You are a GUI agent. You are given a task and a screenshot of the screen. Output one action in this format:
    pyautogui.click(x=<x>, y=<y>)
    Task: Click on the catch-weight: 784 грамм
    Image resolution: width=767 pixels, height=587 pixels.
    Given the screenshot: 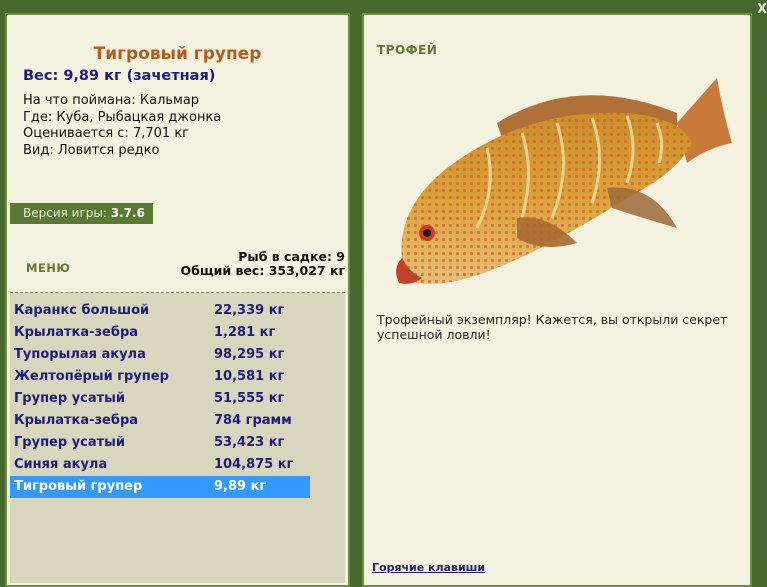 What is the action you would take?
    pyautogui.click(x=253, y=420)
    